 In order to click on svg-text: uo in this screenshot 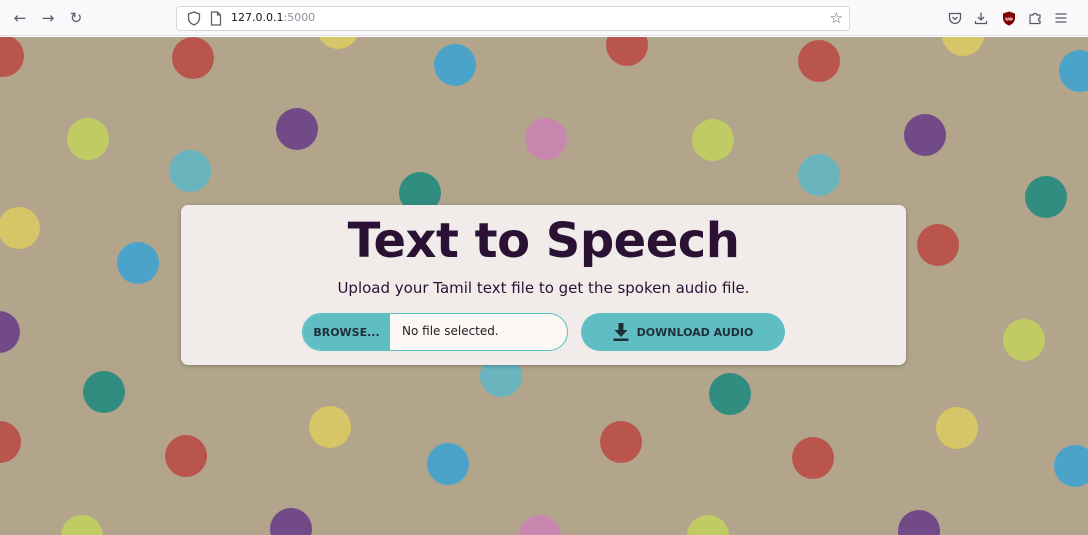, I will do `click(1009, 19)`.